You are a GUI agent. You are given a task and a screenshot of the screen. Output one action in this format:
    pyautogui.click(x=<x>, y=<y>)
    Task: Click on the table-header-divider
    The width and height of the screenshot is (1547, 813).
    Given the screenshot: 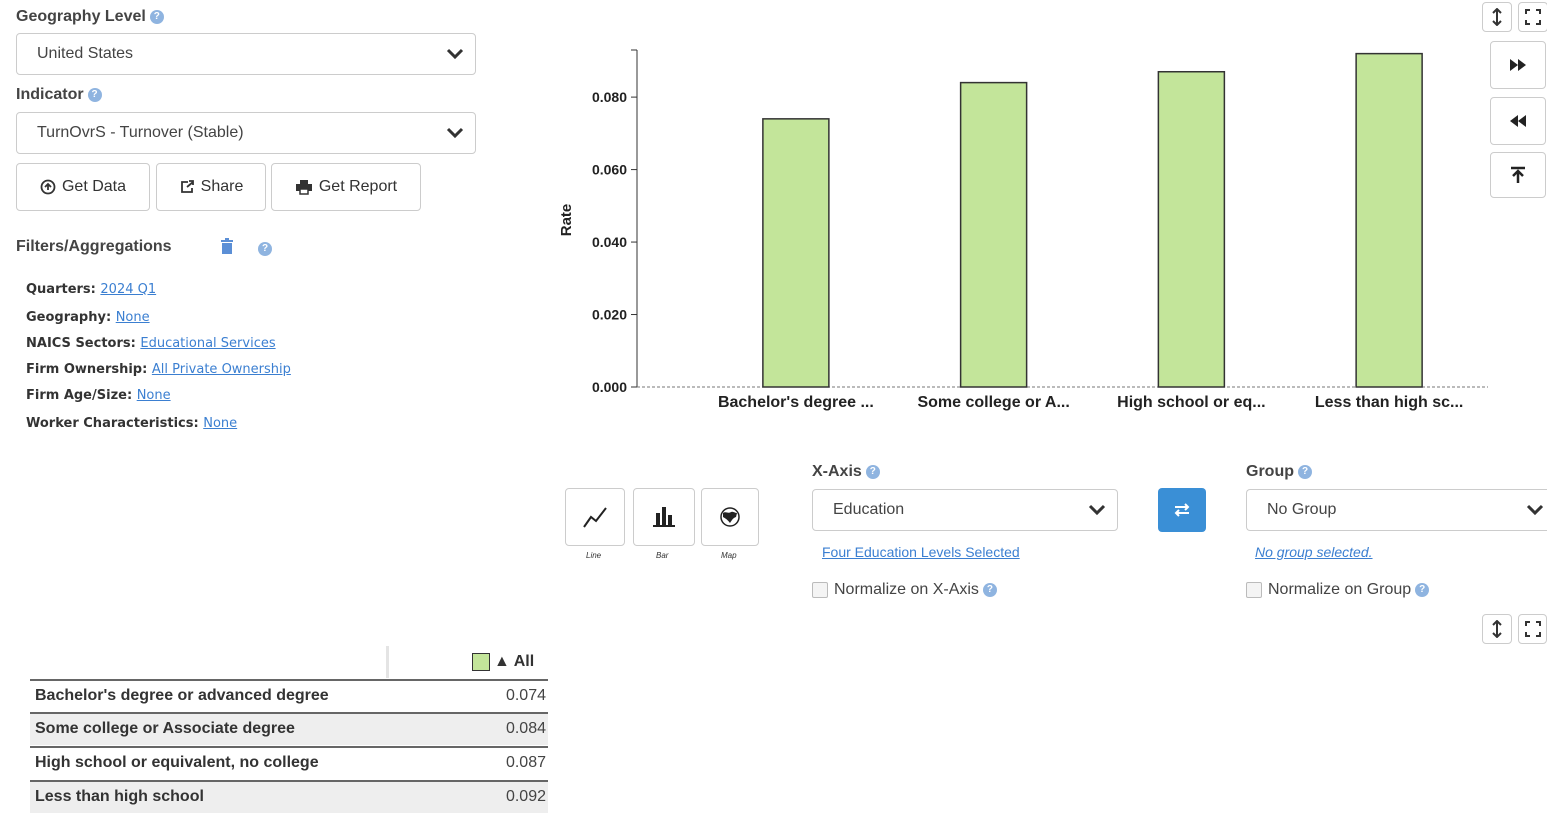 What is the action you would take?
    pyautogui.click(x=387, y=662)
    